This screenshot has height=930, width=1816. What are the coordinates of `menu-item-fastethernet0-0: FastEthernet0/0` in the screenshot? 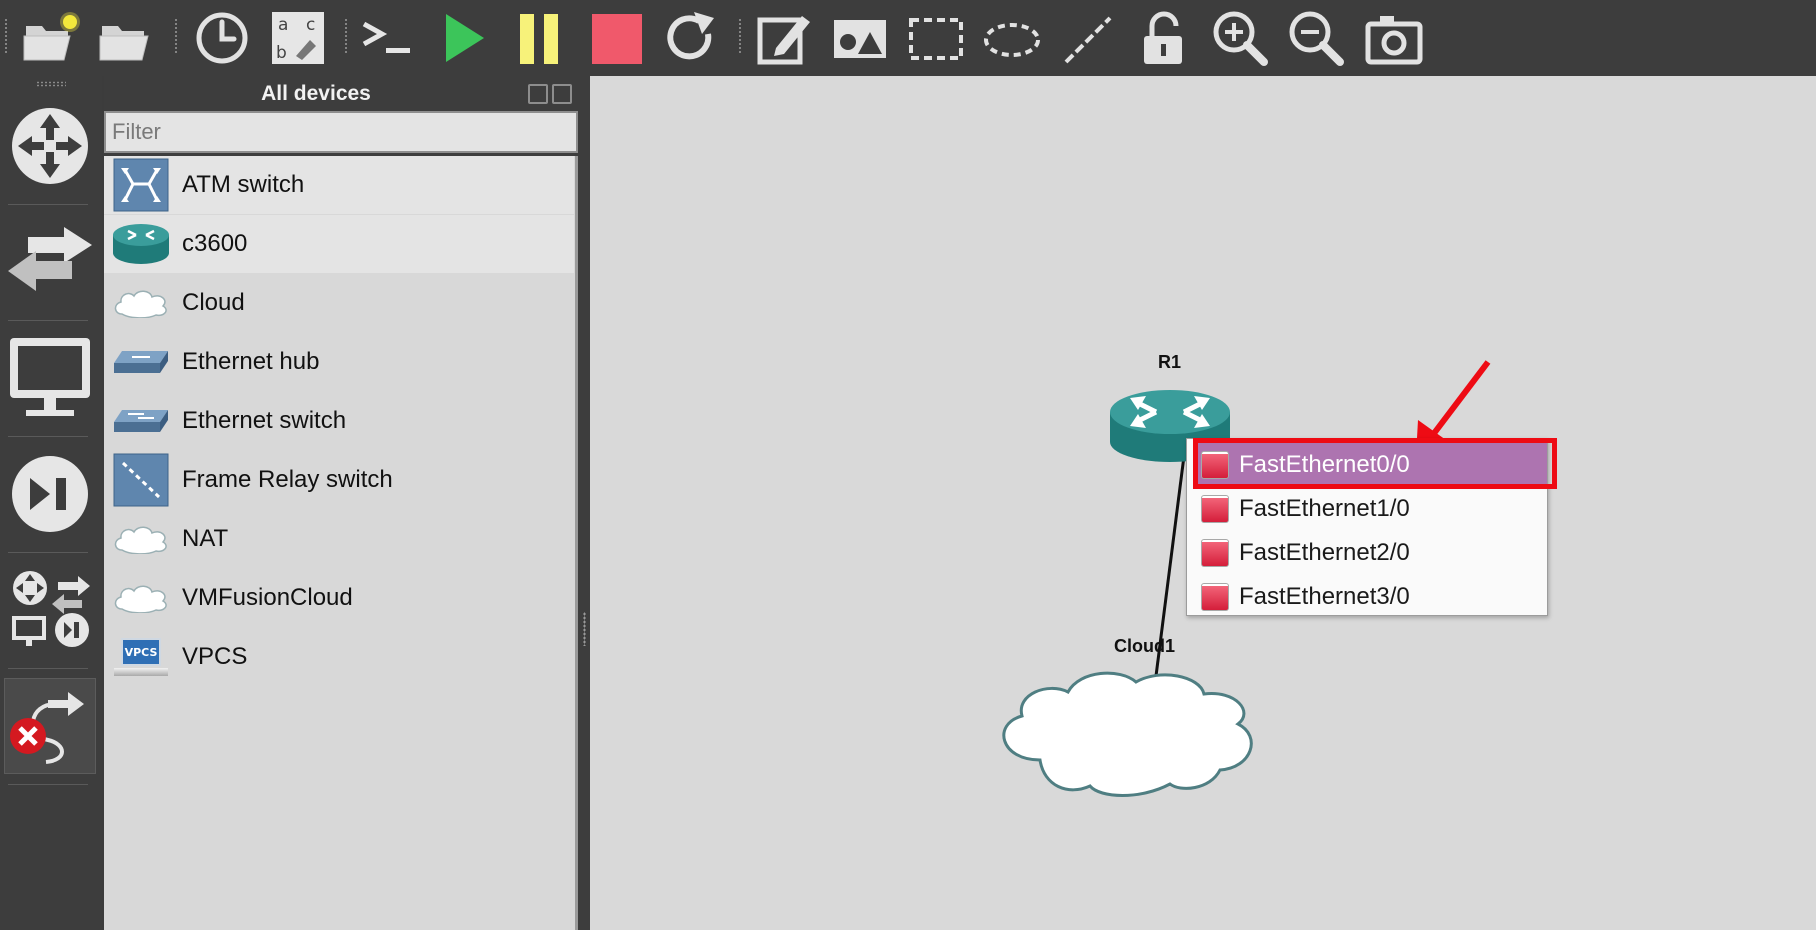 It's located at (1371, 465).